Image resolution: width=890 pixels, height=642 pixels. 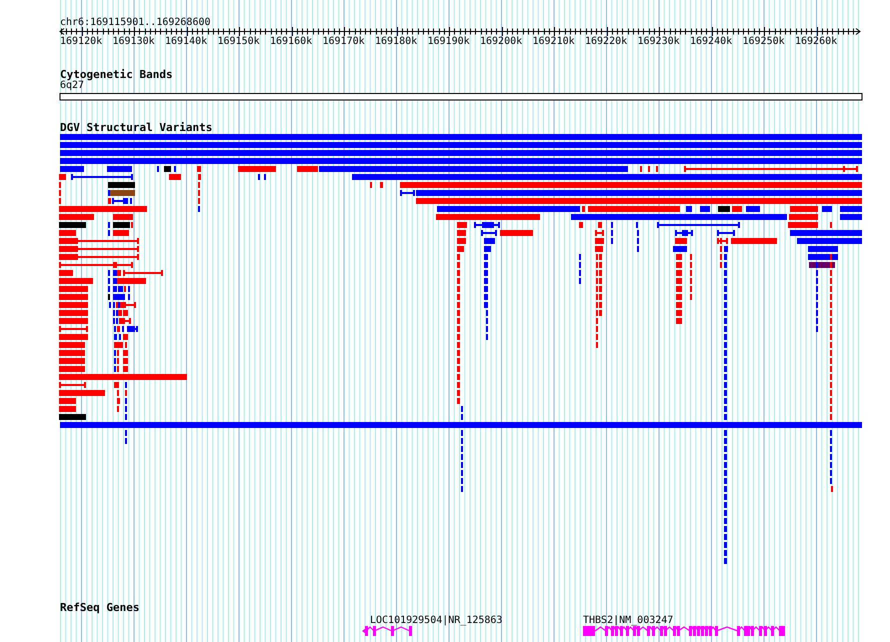 What do you see at coordinates (133, 41) in the screenshot?
I see `tick-label: 169130k` at bounding box center [133, 41].